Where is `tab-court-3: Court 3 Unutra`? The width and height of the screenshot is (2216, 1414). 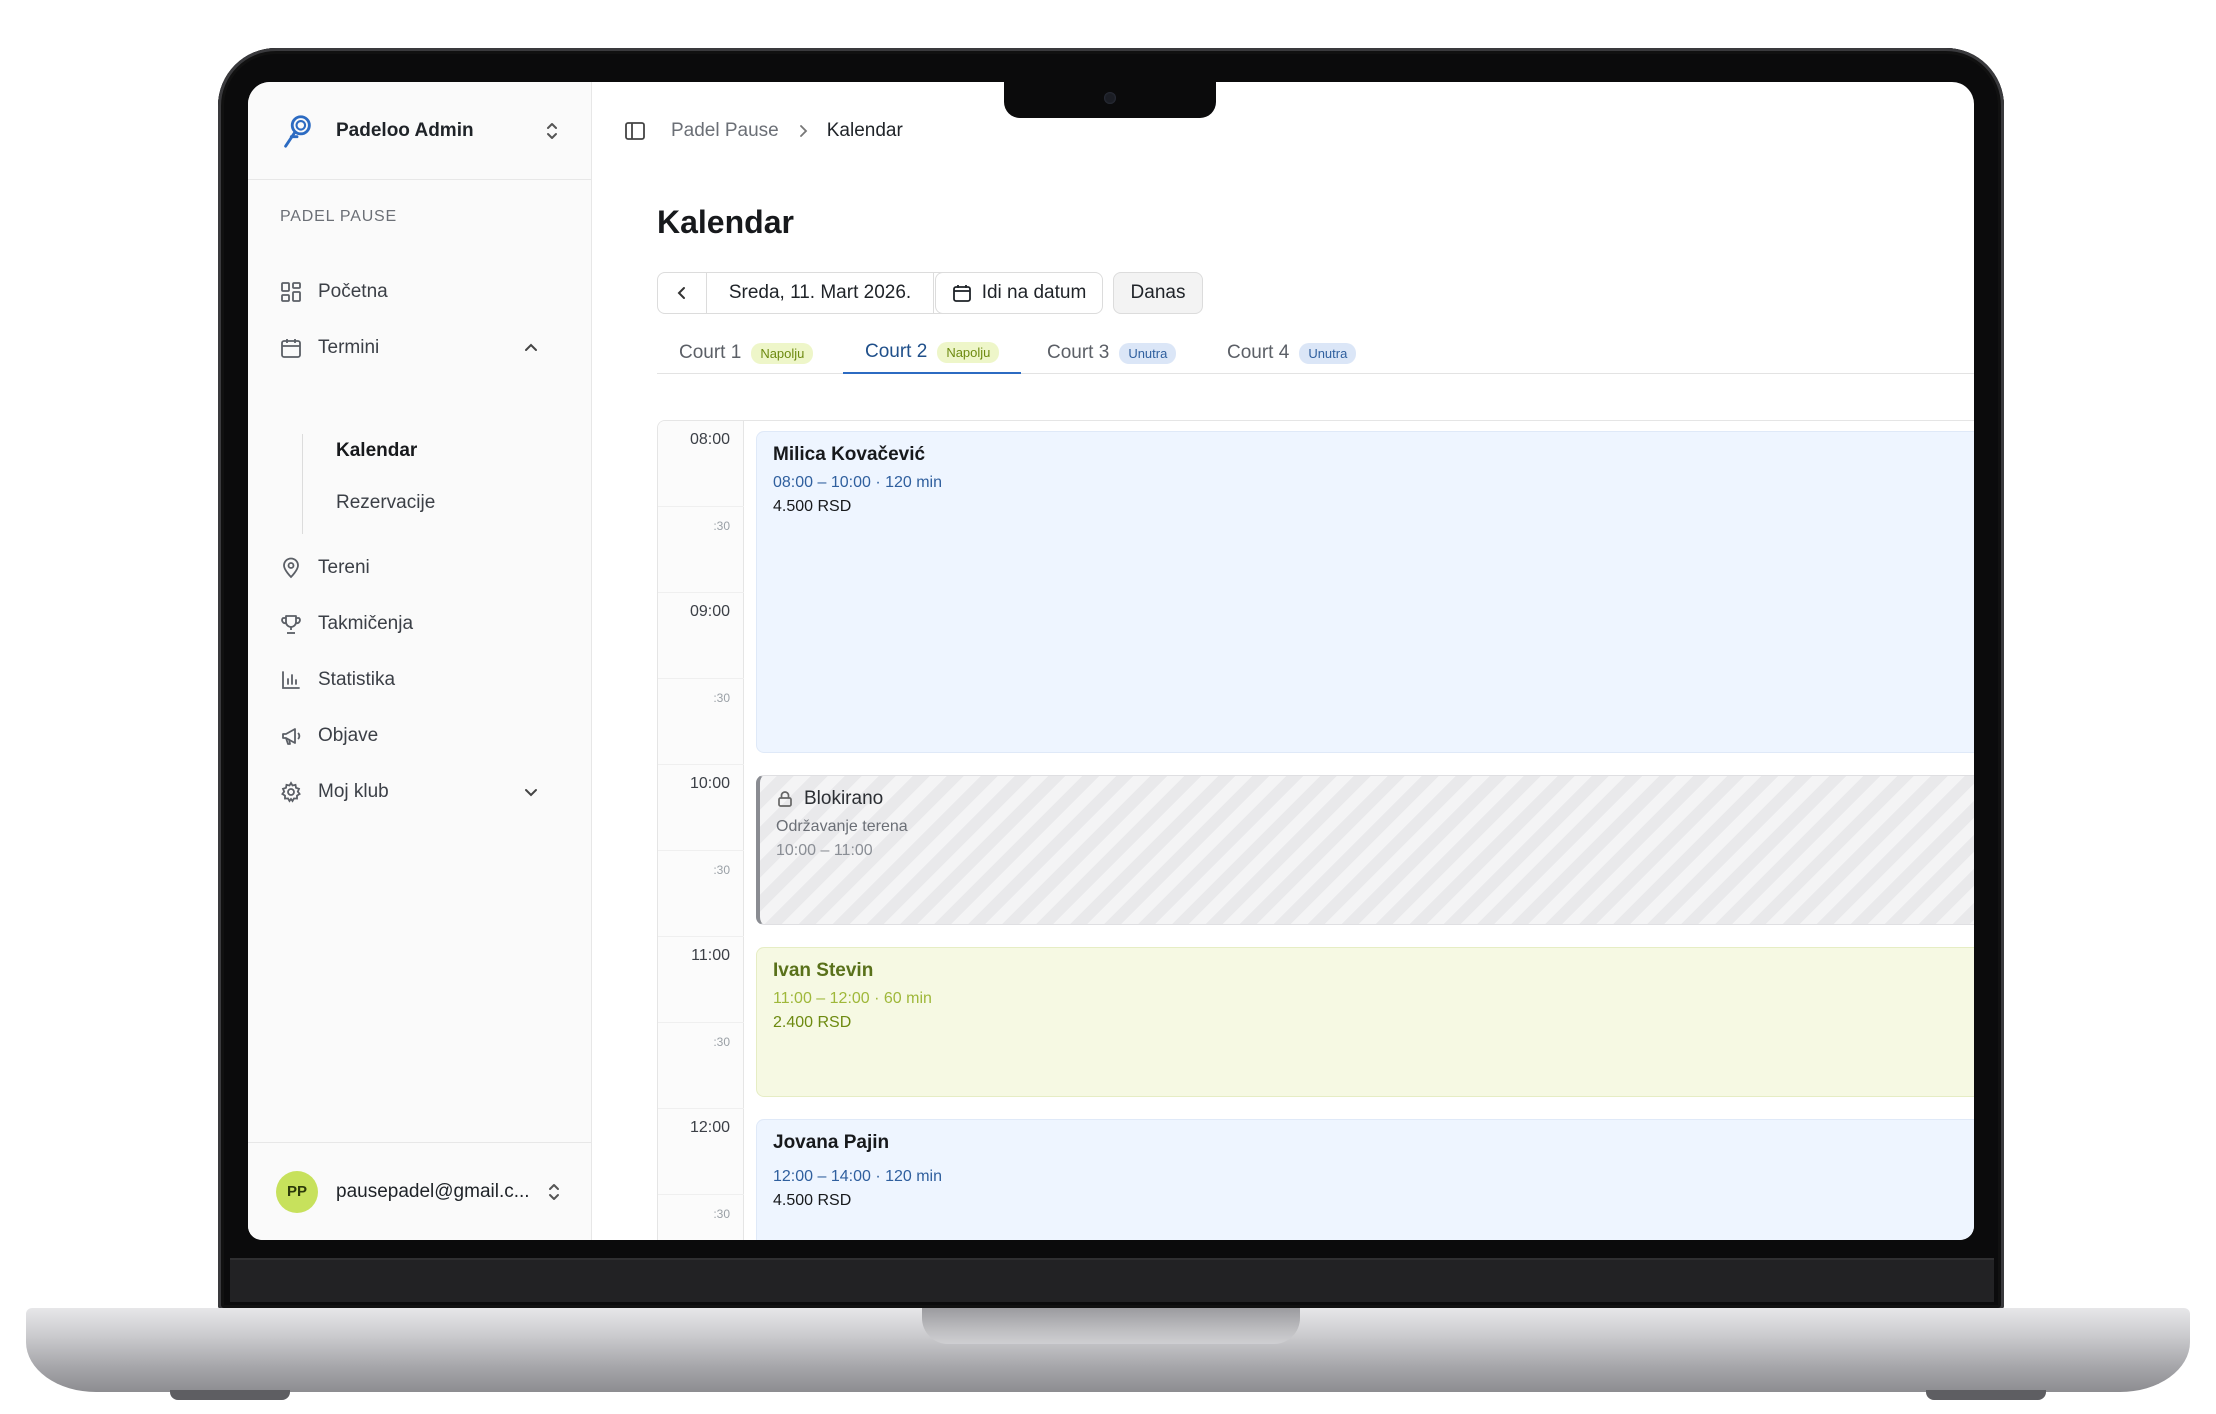 tab-court-3: Court 3 Unutra is located at coordinates (1111, 353).